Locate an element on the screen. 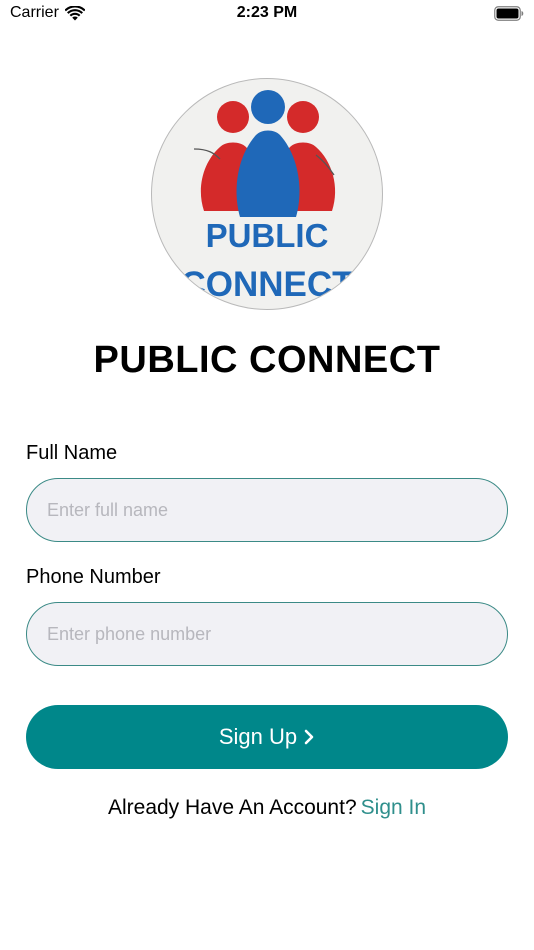  sign-in-row: Already Have An Account? Sign In is located at coordinates (267, 808).